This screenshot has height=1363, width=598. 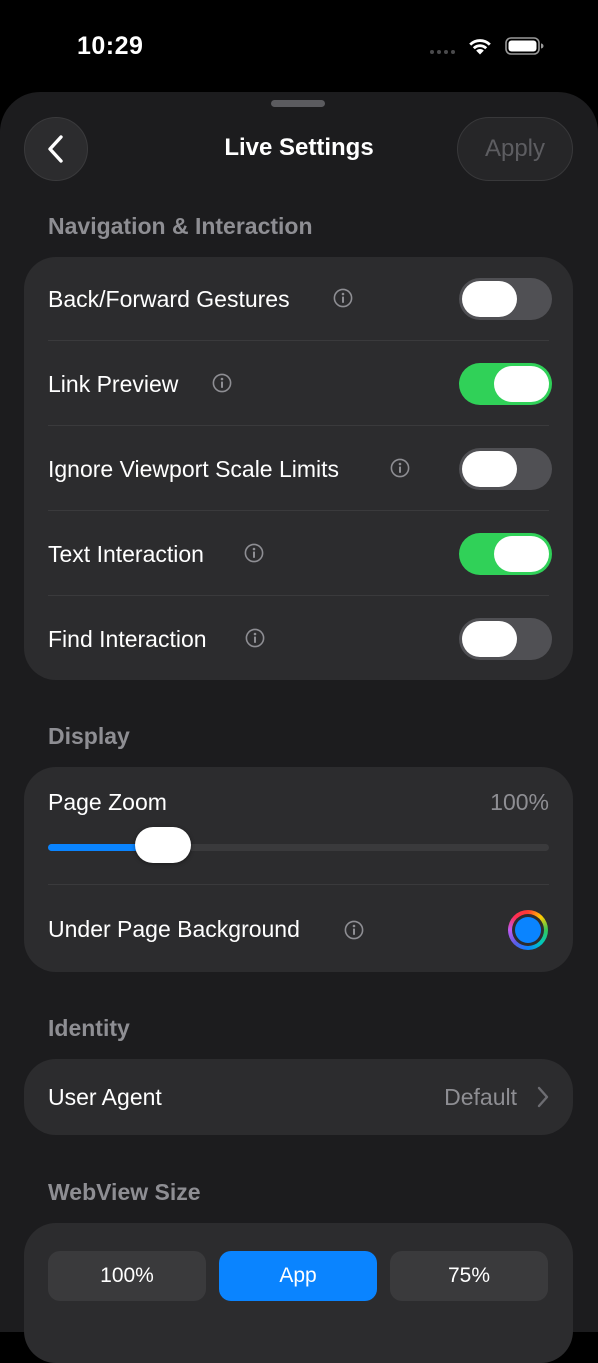 I want to click on status-bar: 10:29, so click(x=299, y=46).